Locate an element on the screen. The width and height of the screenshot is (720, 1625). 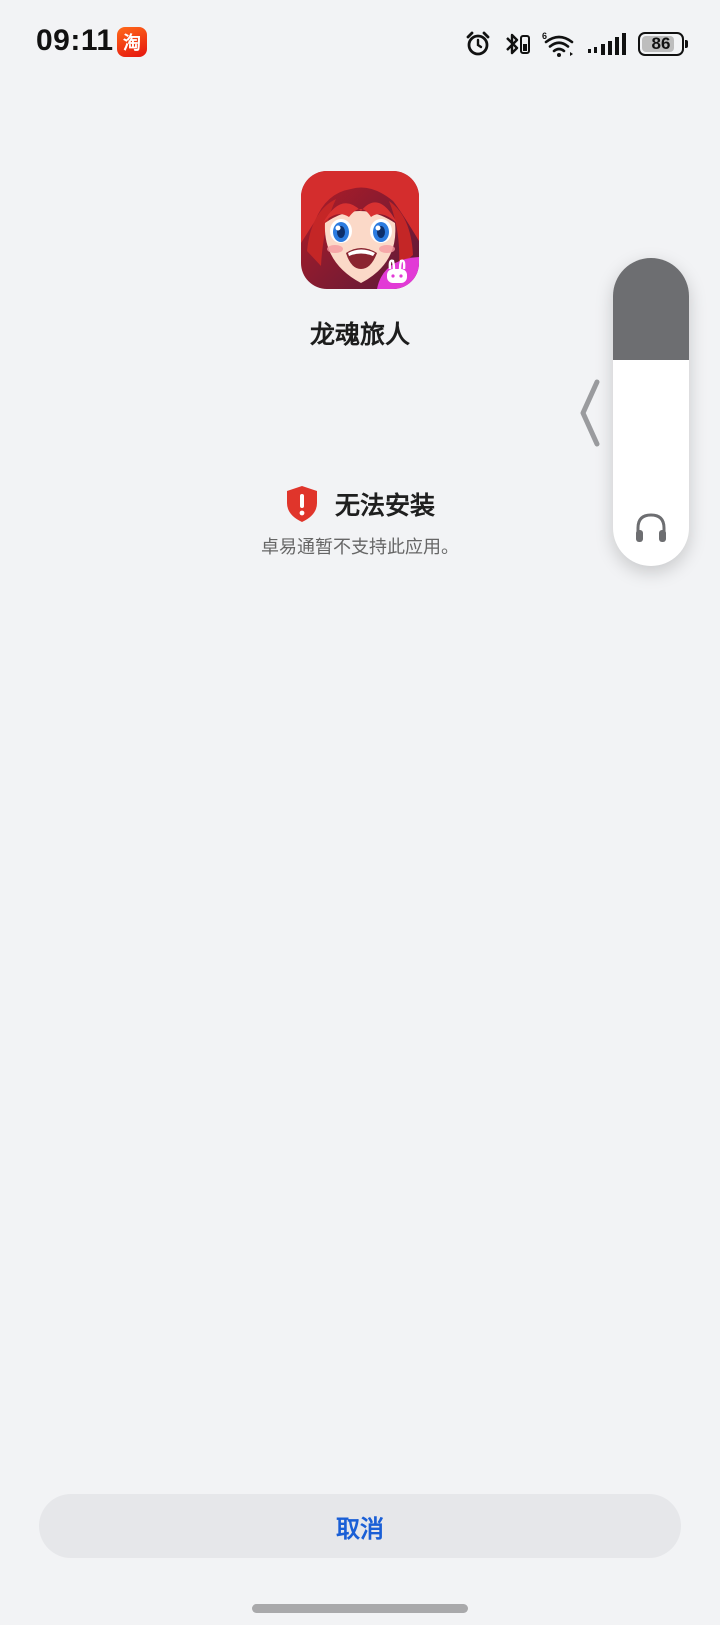
status-time: 09:11 is located at coordinates (75, 40).